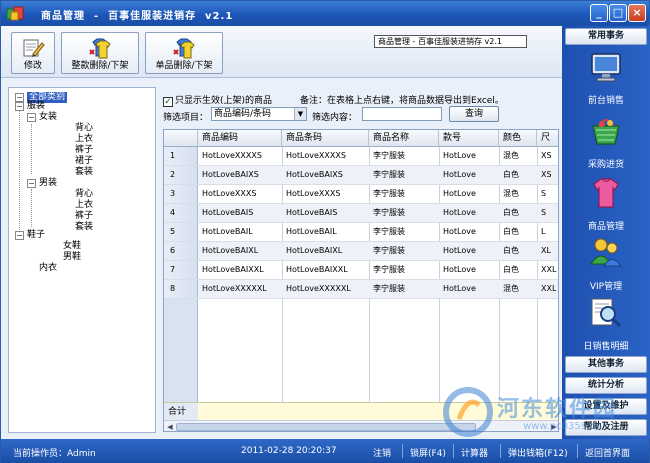 This screenshot has height=463, width=650. Describe the element at coordinates (326, 427) in the screenshot. I see `scroll-thumb` at that location.